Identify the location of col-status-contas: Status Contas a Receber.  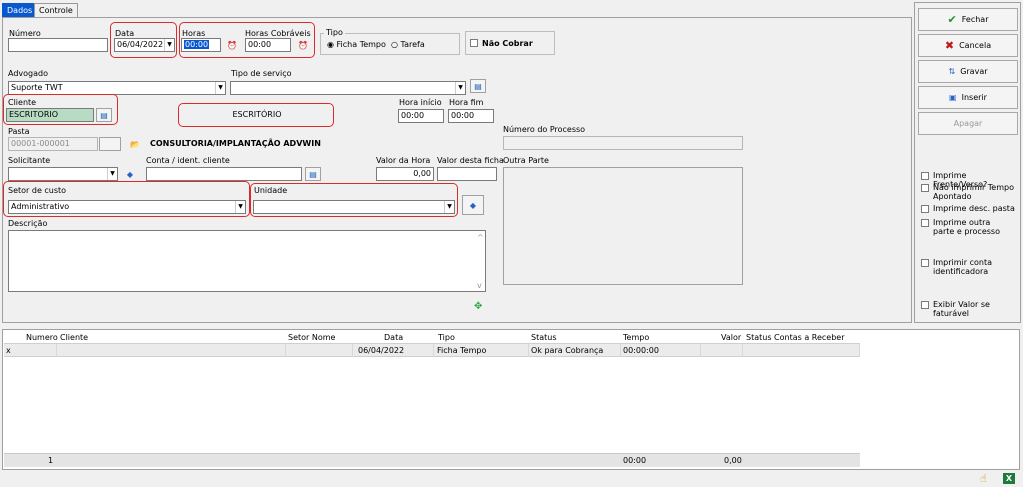
(795, 338).